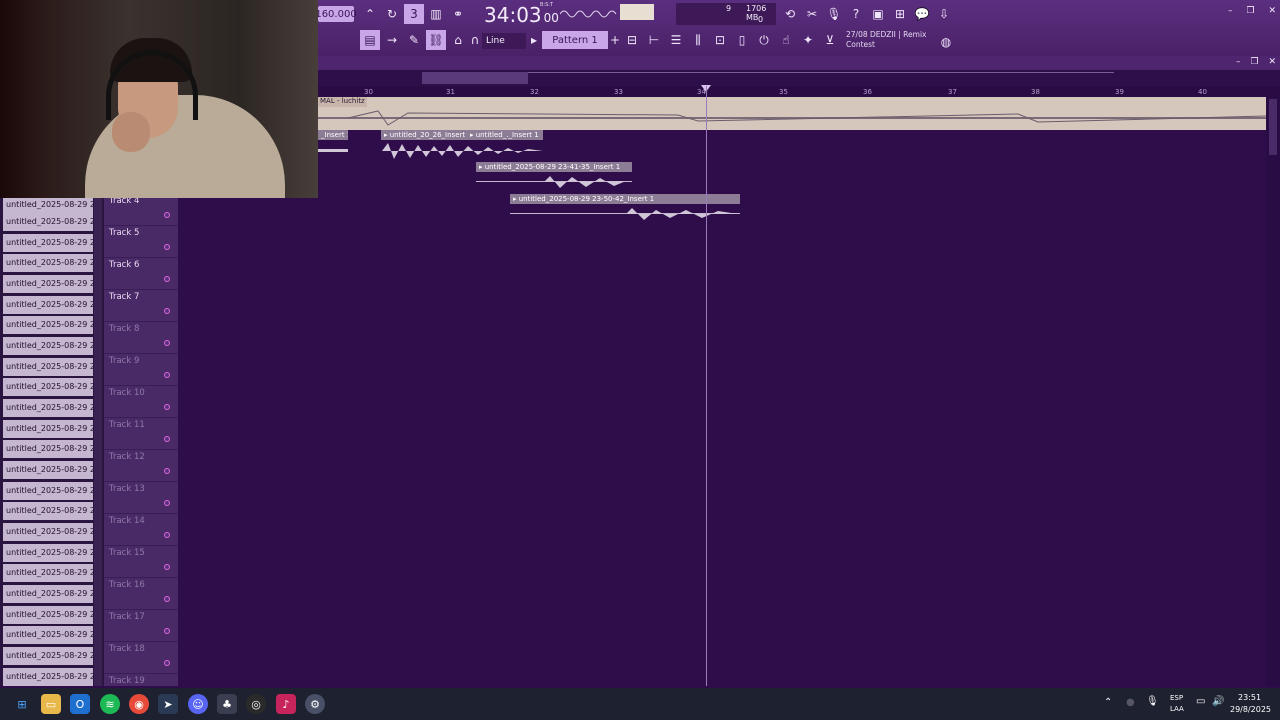 The height and width of the screenshot is (720, 1280). I want to click on browser-scrollbar, so click(98, 442).